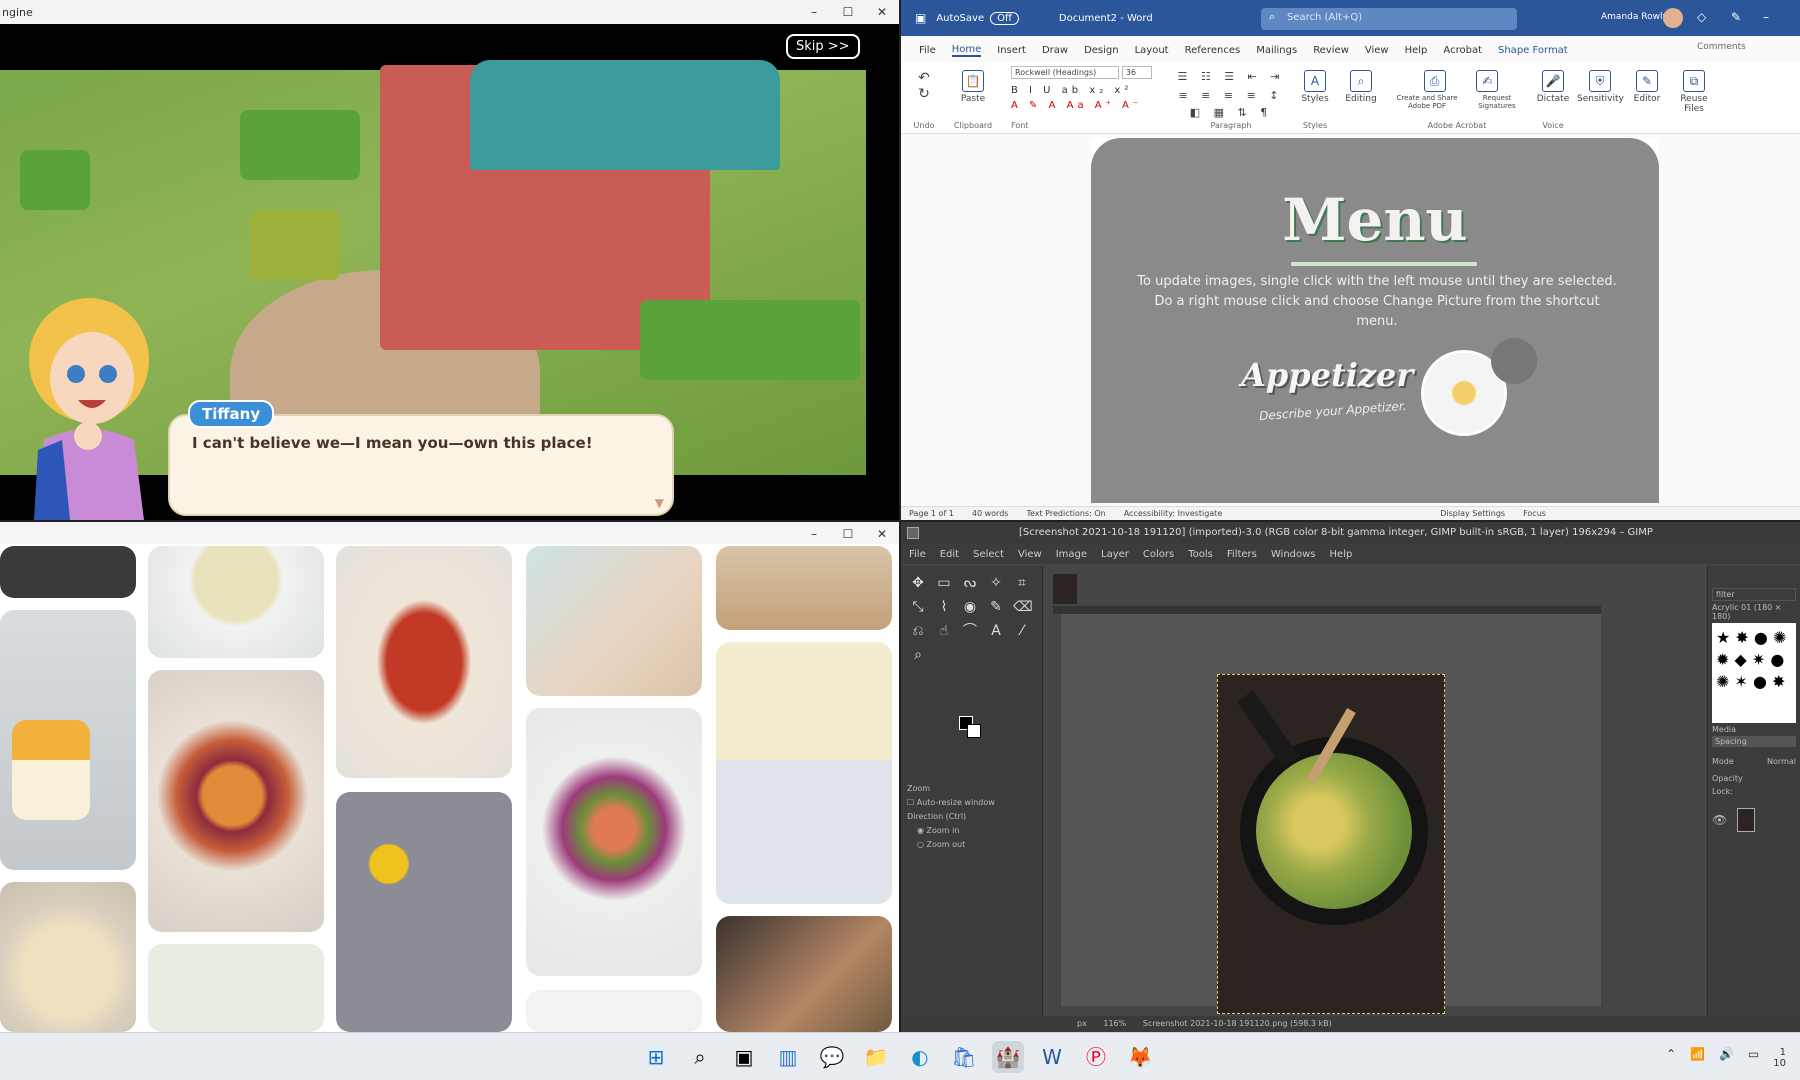 The height and width of the screenshot is (1080, 1800). Describe the element at coordinates (1533, 50) in the screenshot. I see `tab-shape-format: Shape Format` at that location.